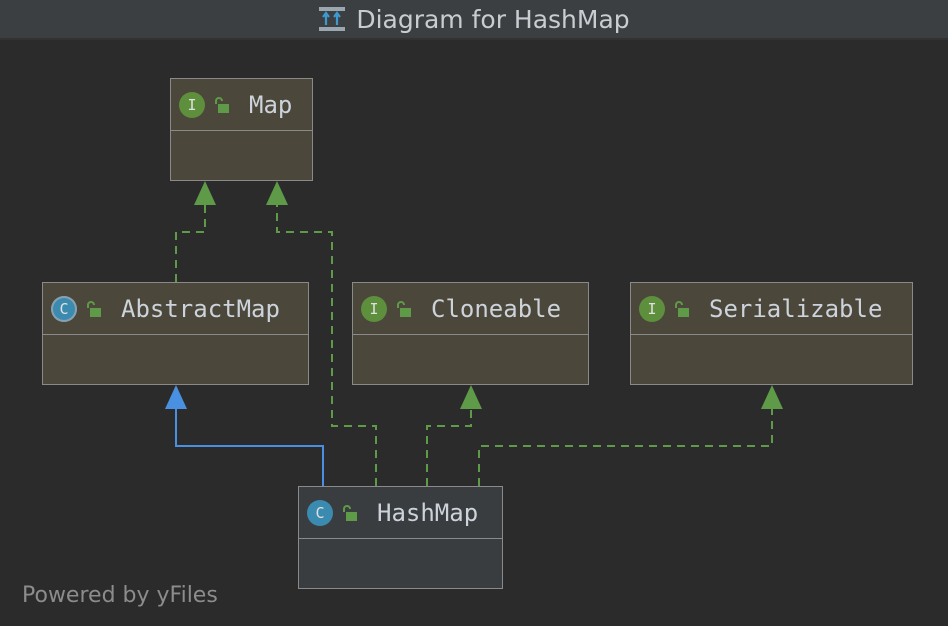 This screenshot has height=626, width=948. What do you see at coordinates (772, 397) in the screenshot?
I see `arrowhead-serializable` at bounding box center [772, 397].